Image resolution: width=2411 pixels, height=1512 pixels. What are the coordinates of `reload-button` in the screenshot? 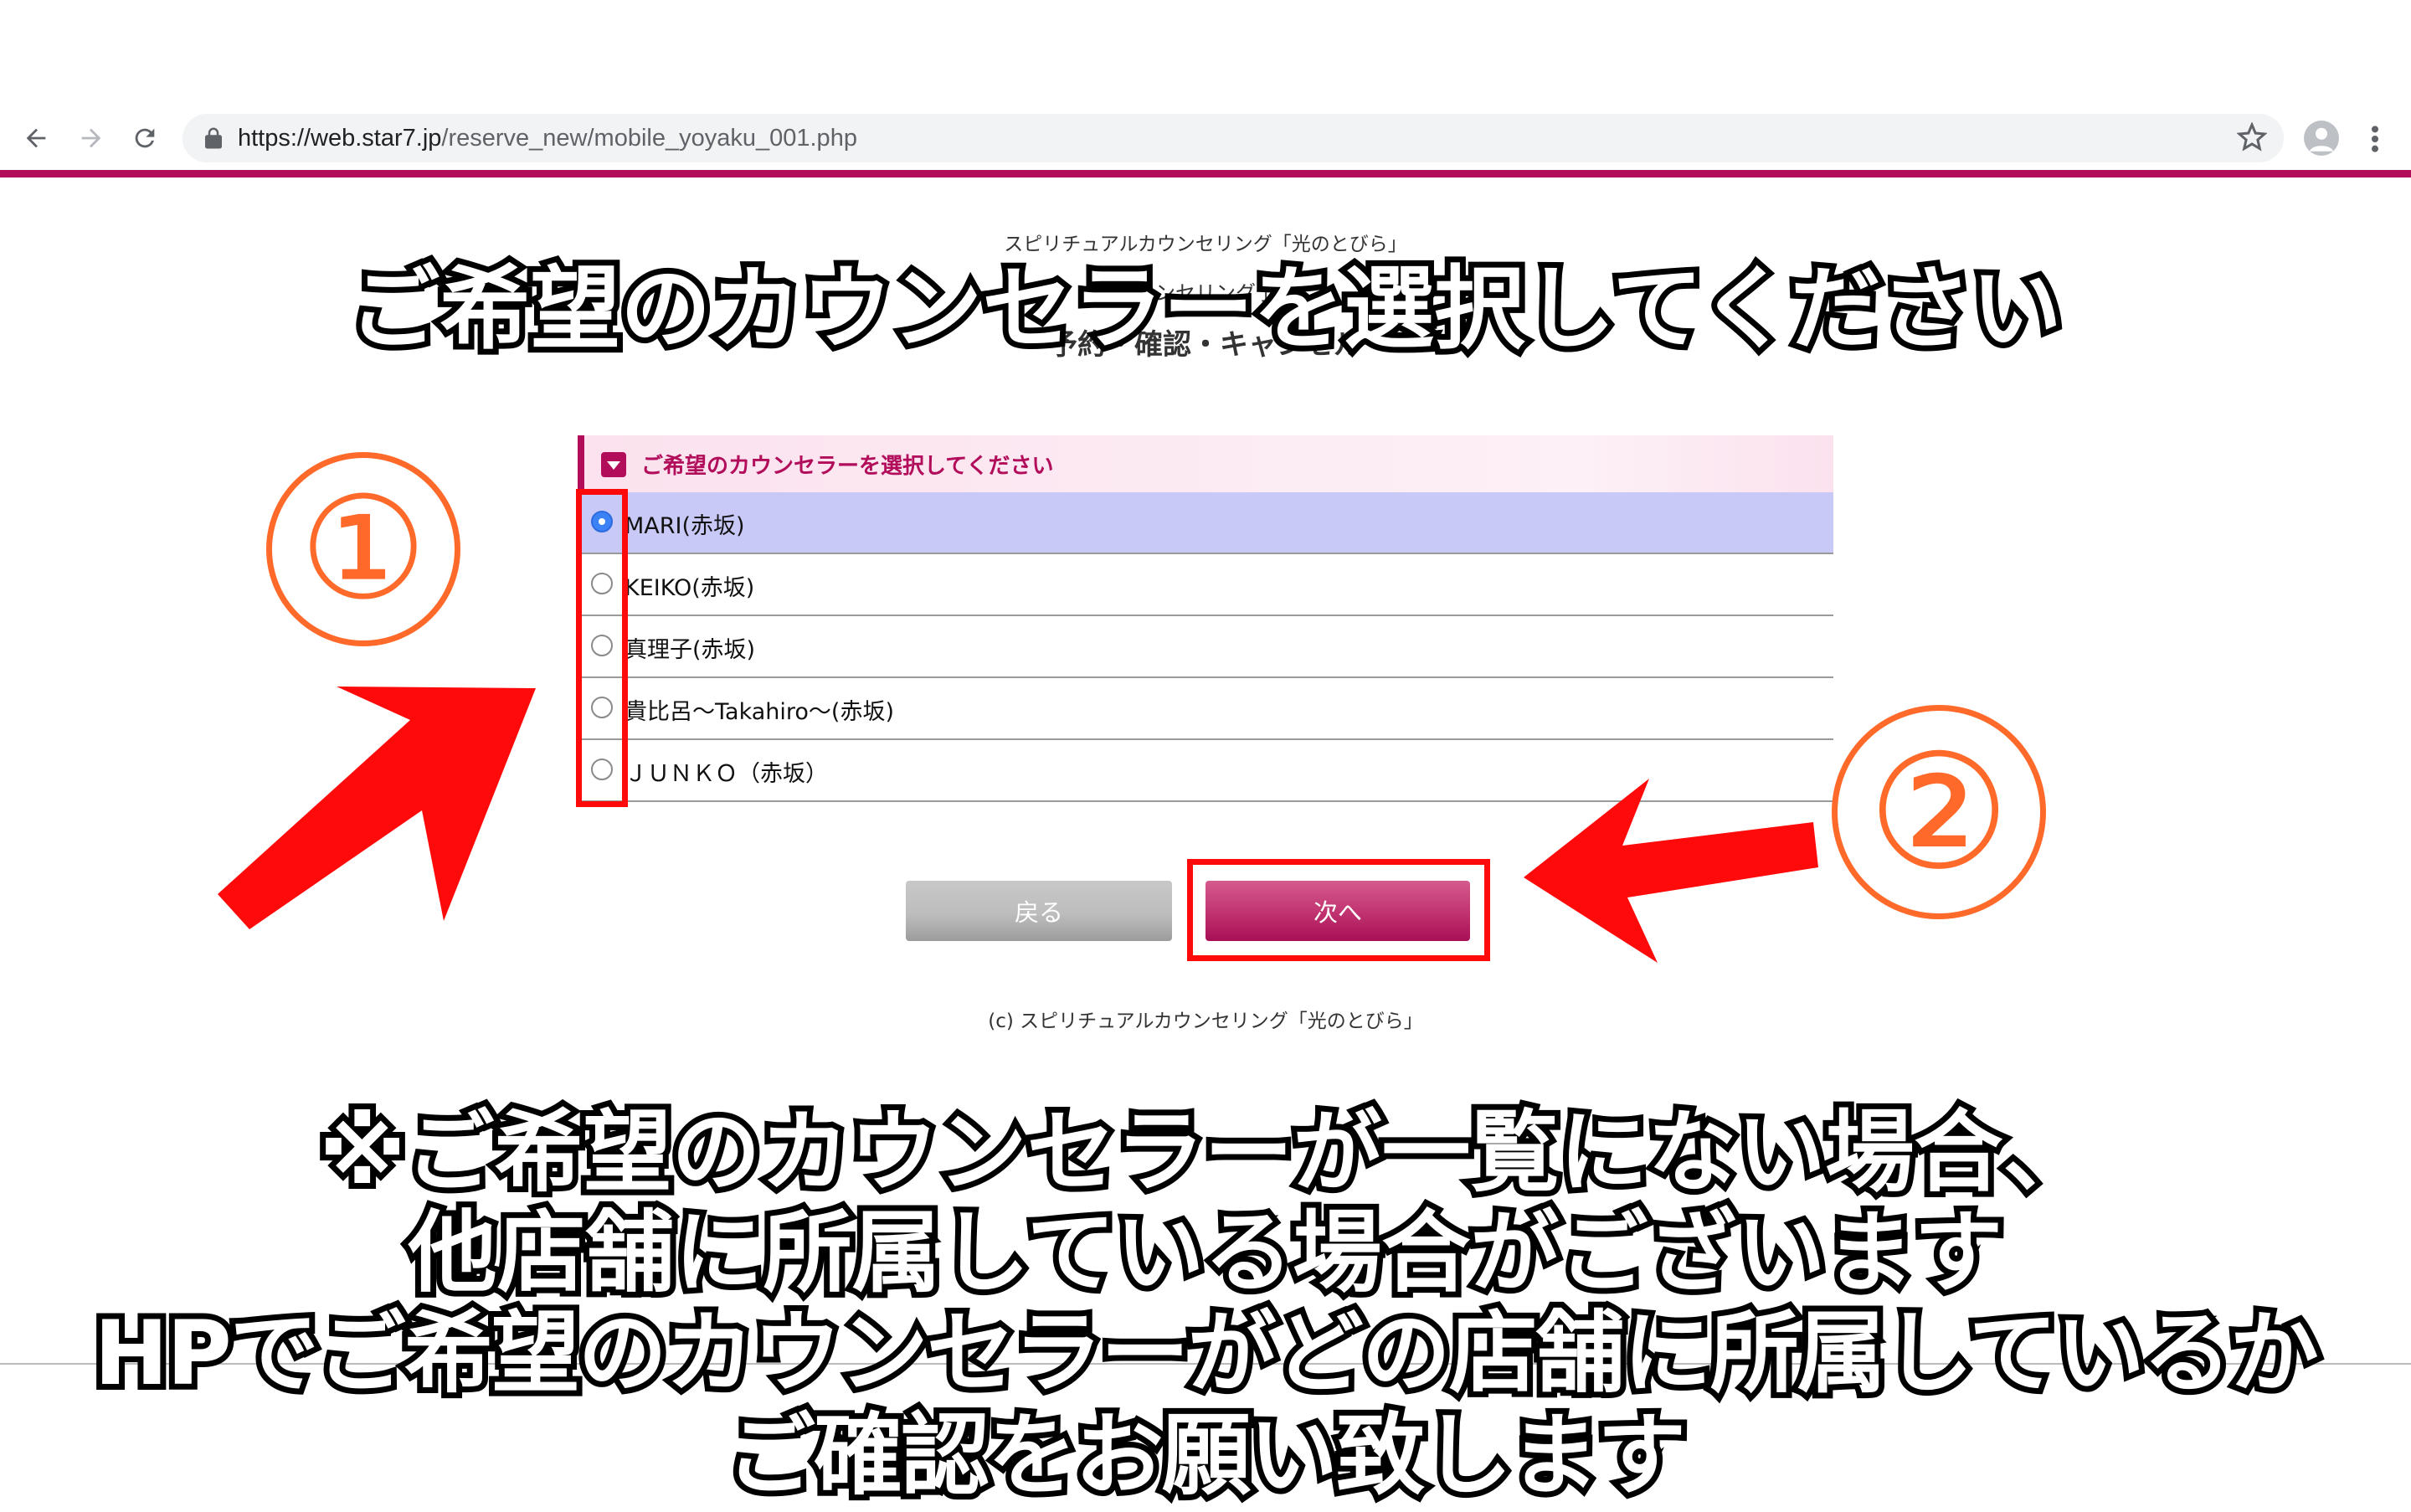 It's located at (145, 138).